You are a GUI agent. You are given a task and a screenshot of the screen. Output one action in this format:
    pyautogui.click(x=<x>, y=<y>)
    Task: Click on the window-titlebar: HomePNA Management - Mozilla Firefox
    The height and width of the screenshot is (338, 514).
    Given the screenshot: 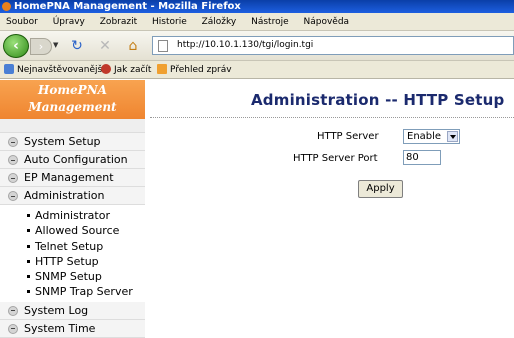 What is the action you would take?
    pyautogui.click(x=257, y=6)
    